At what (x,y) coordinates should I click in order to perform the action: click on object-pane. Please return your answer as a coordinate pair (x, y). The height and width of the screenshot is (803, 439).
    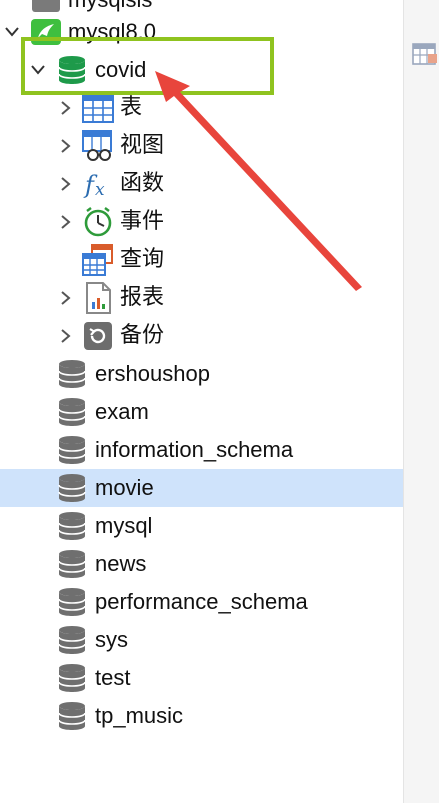
    Looking at the image, I should click on (421, 401).